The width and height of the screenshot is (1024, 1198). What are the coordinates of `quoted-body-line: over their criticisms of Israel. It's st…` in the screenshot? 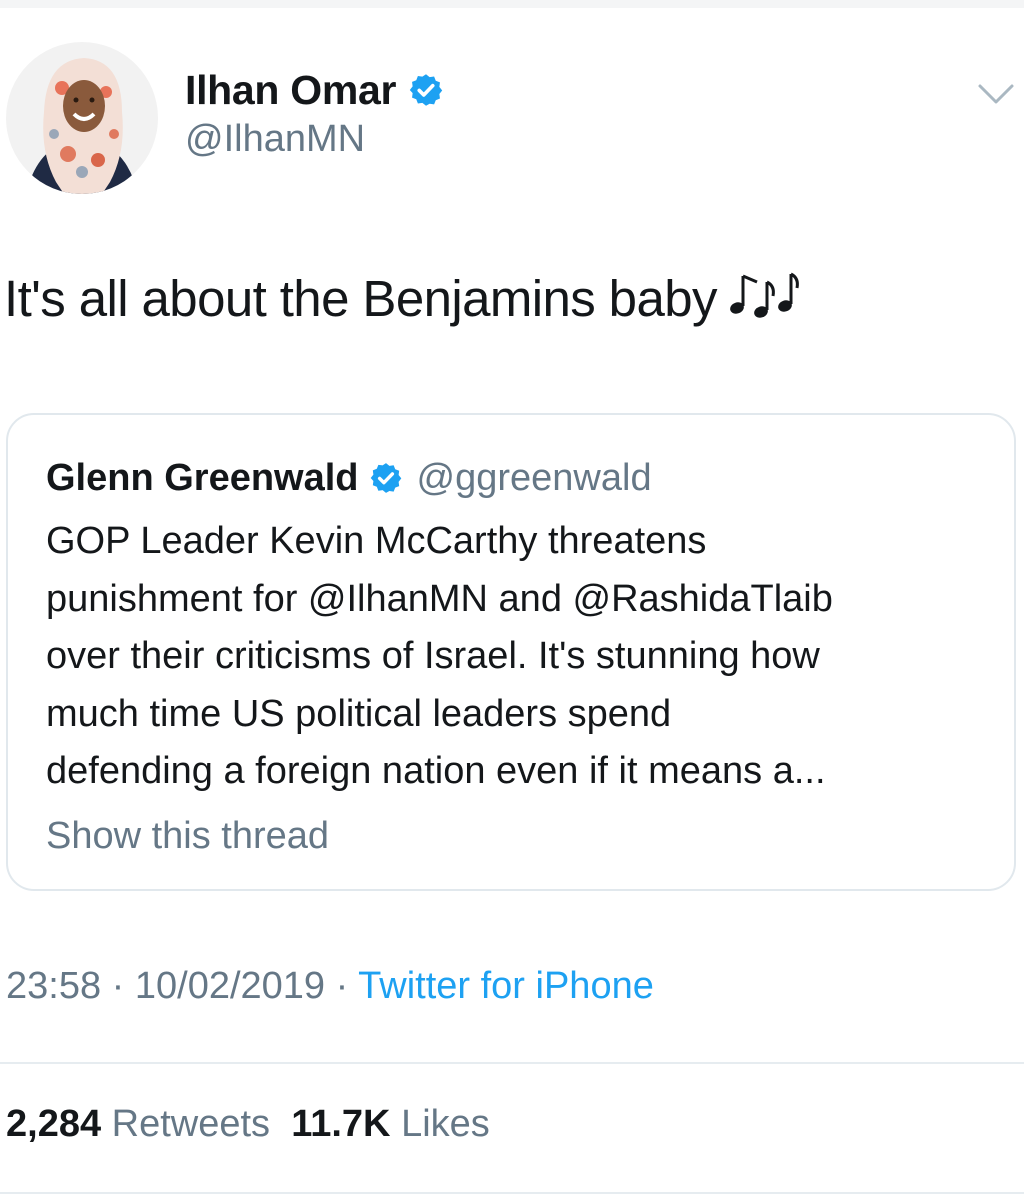 It's located at (433, 656).